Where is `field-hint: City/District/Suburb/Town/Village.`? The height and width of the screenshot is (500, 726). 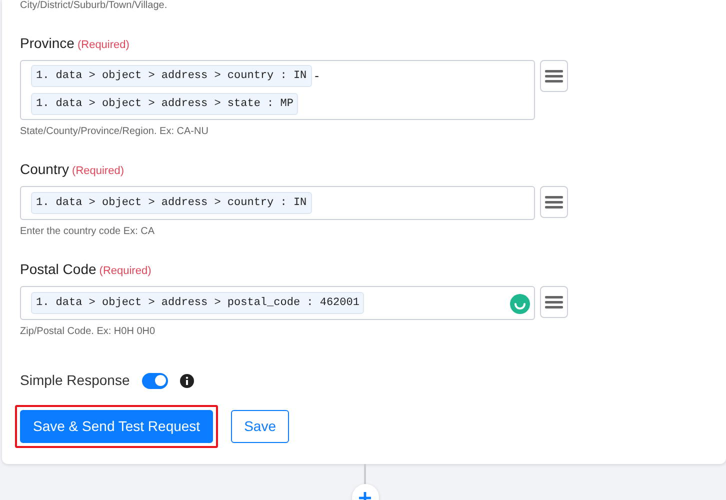
field-hint: City/District/Suburb/Town/Village. is located at coordinates (94, 6).